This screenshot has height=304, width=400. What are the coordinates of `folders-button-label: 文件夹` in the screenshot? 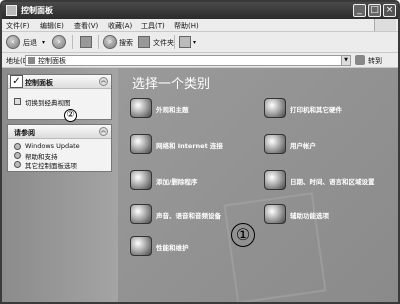 It's located at (163, 43).